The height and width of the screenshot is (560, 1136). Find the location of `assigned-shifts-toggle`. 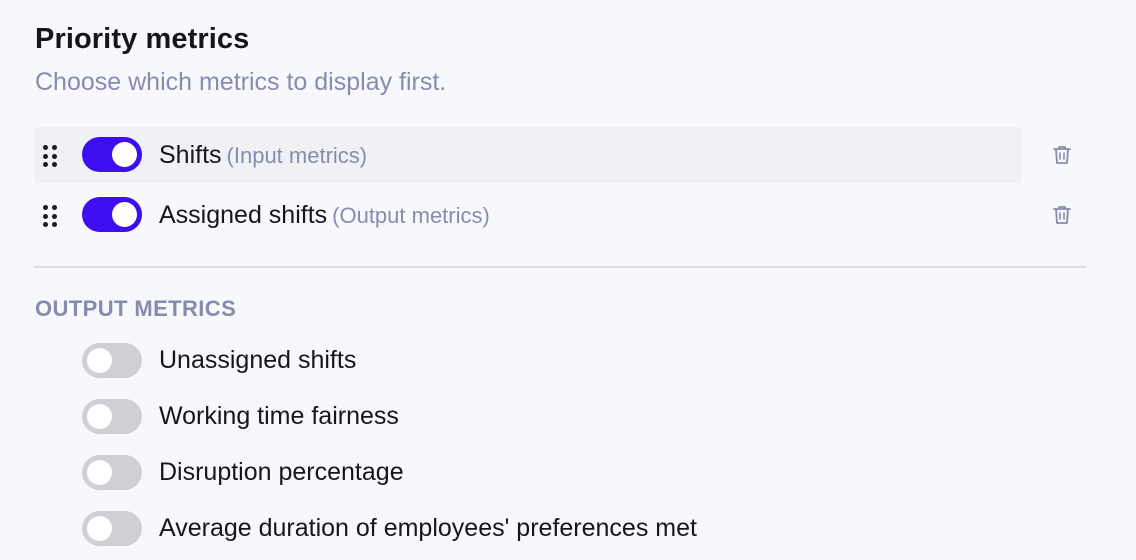

assigned-shifts-toggle is located at coordinates (112, 214).